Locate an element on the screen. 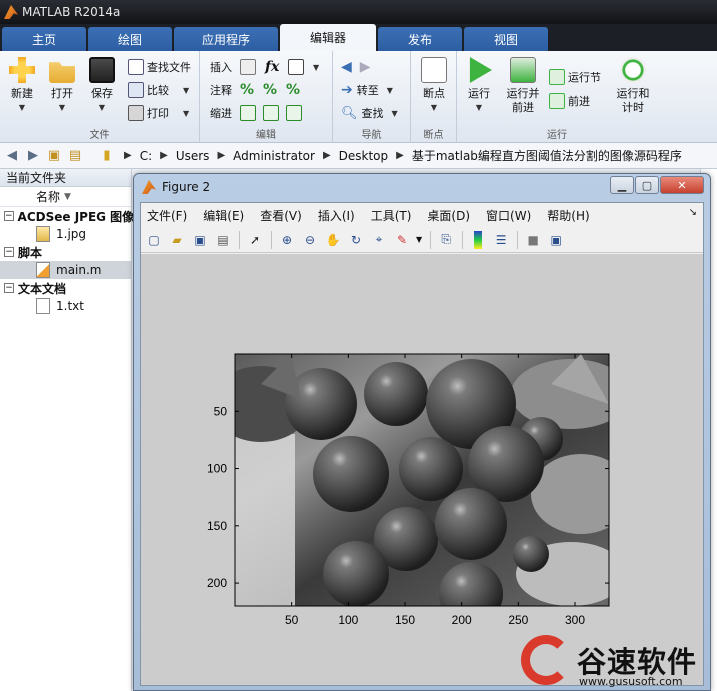 This screenshot has width=717, height=691. open-button: 打开 ▼ is located at coordinates (62, 86).